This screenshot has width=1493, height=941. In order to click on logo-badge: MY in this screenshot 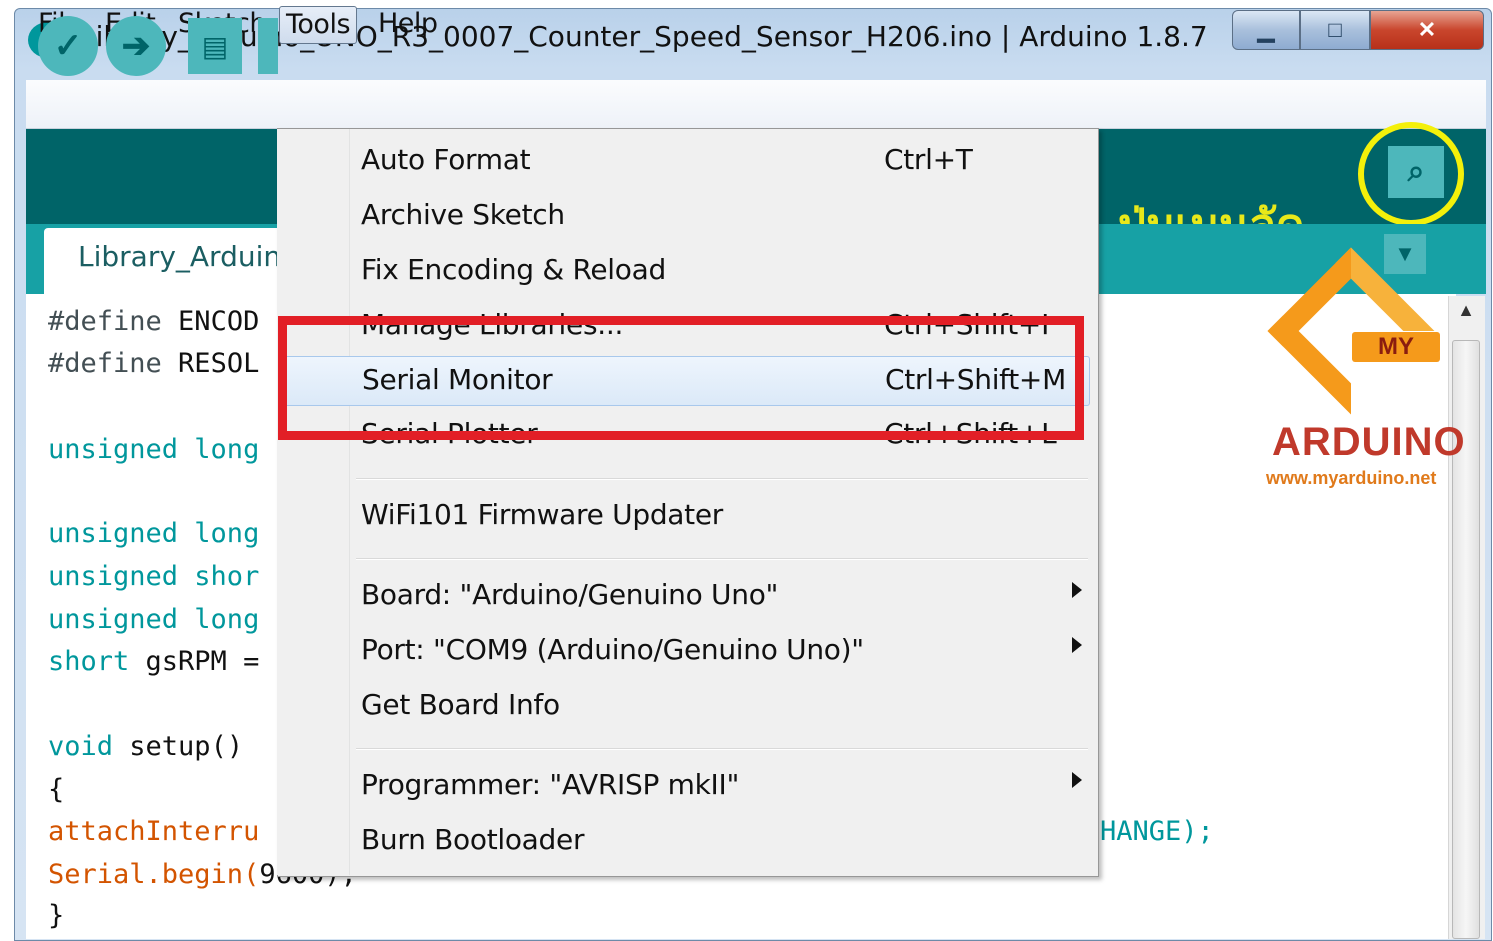, I will do `click(1396, 347)`.